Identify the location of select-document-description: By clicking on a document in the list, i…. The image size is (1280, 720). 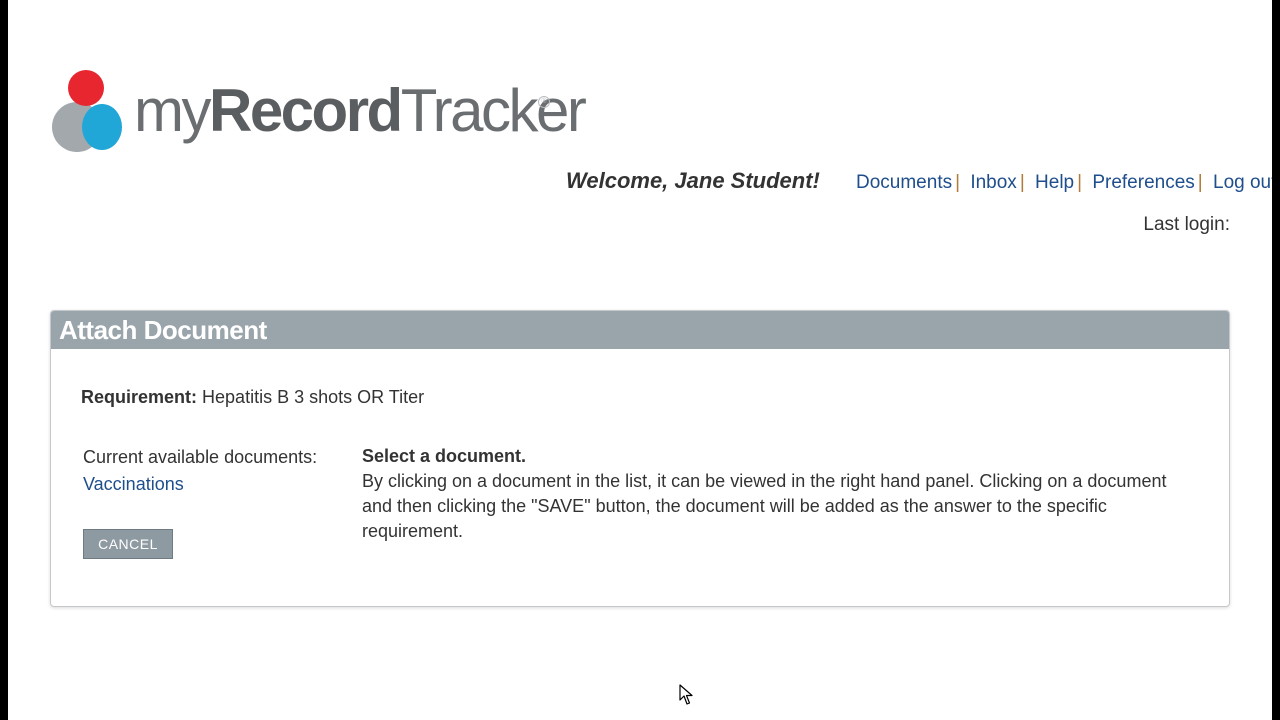
(764, 506).